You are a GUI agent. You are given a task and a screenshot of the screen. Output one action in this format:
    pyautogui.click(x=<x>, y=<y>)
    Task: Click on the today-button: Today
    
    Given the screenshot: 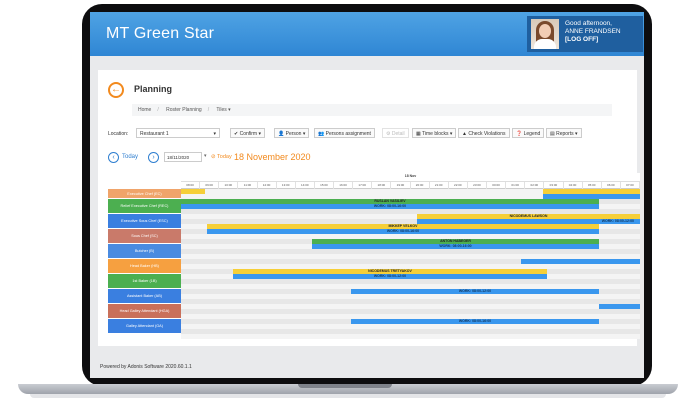 What is the action you would take?
    pyautogui.click(x=130, y=157)
    